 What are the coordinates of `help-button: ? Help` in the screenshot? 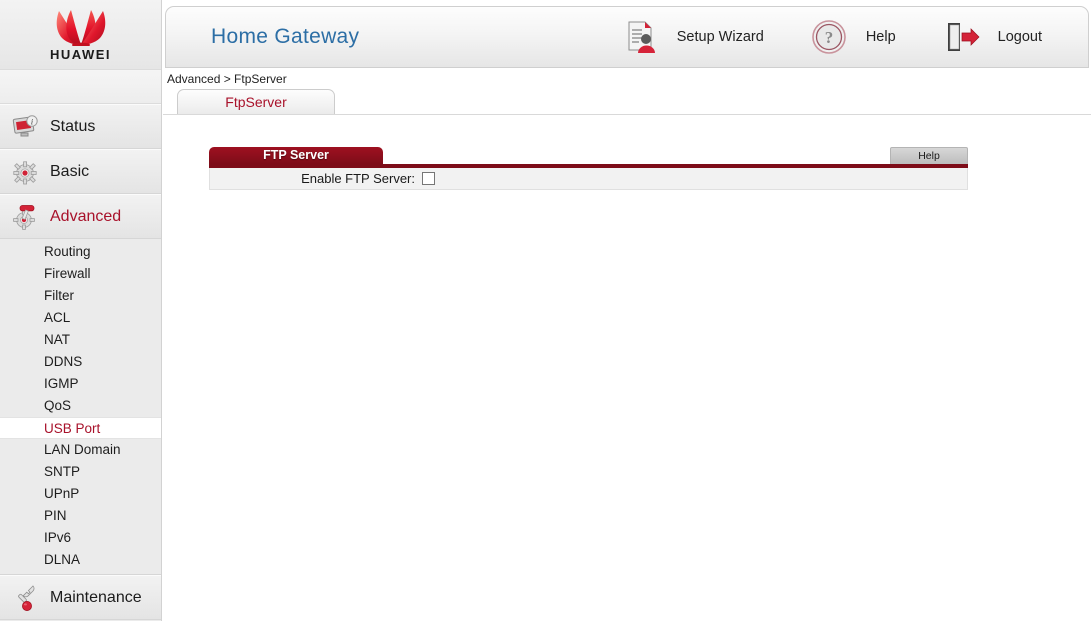 It's located at (872, 37).